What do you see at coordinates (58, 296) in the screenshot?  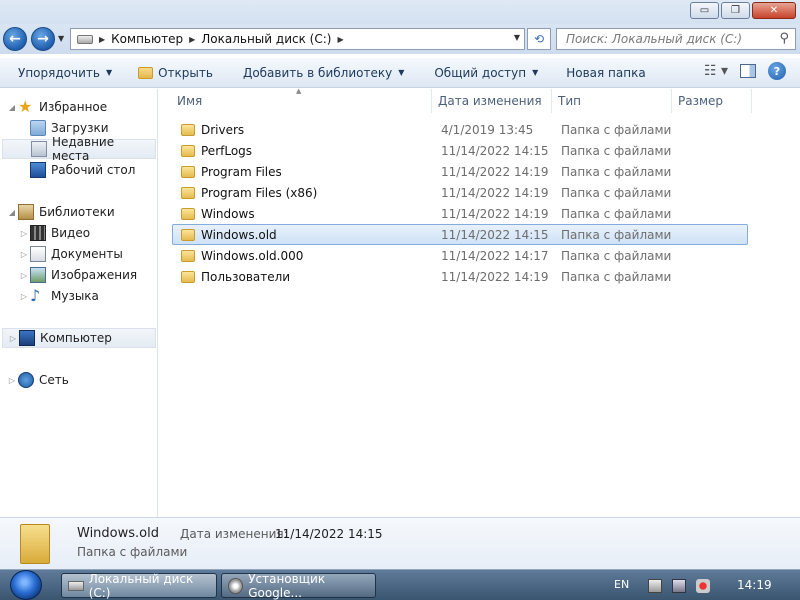 I see `sidebar-item-music: ▷ ♪ Музыка` at bounding box center [58, 296].